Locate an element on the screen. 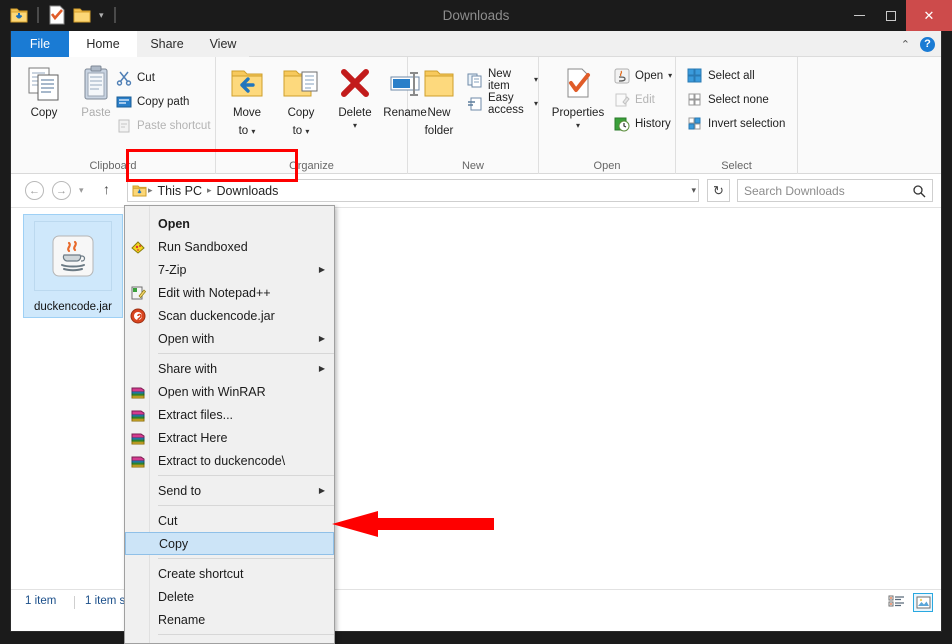 This screenshot has height=644, width=952. invert-selection-button: Invert selection is located at coordinates (735, 123).